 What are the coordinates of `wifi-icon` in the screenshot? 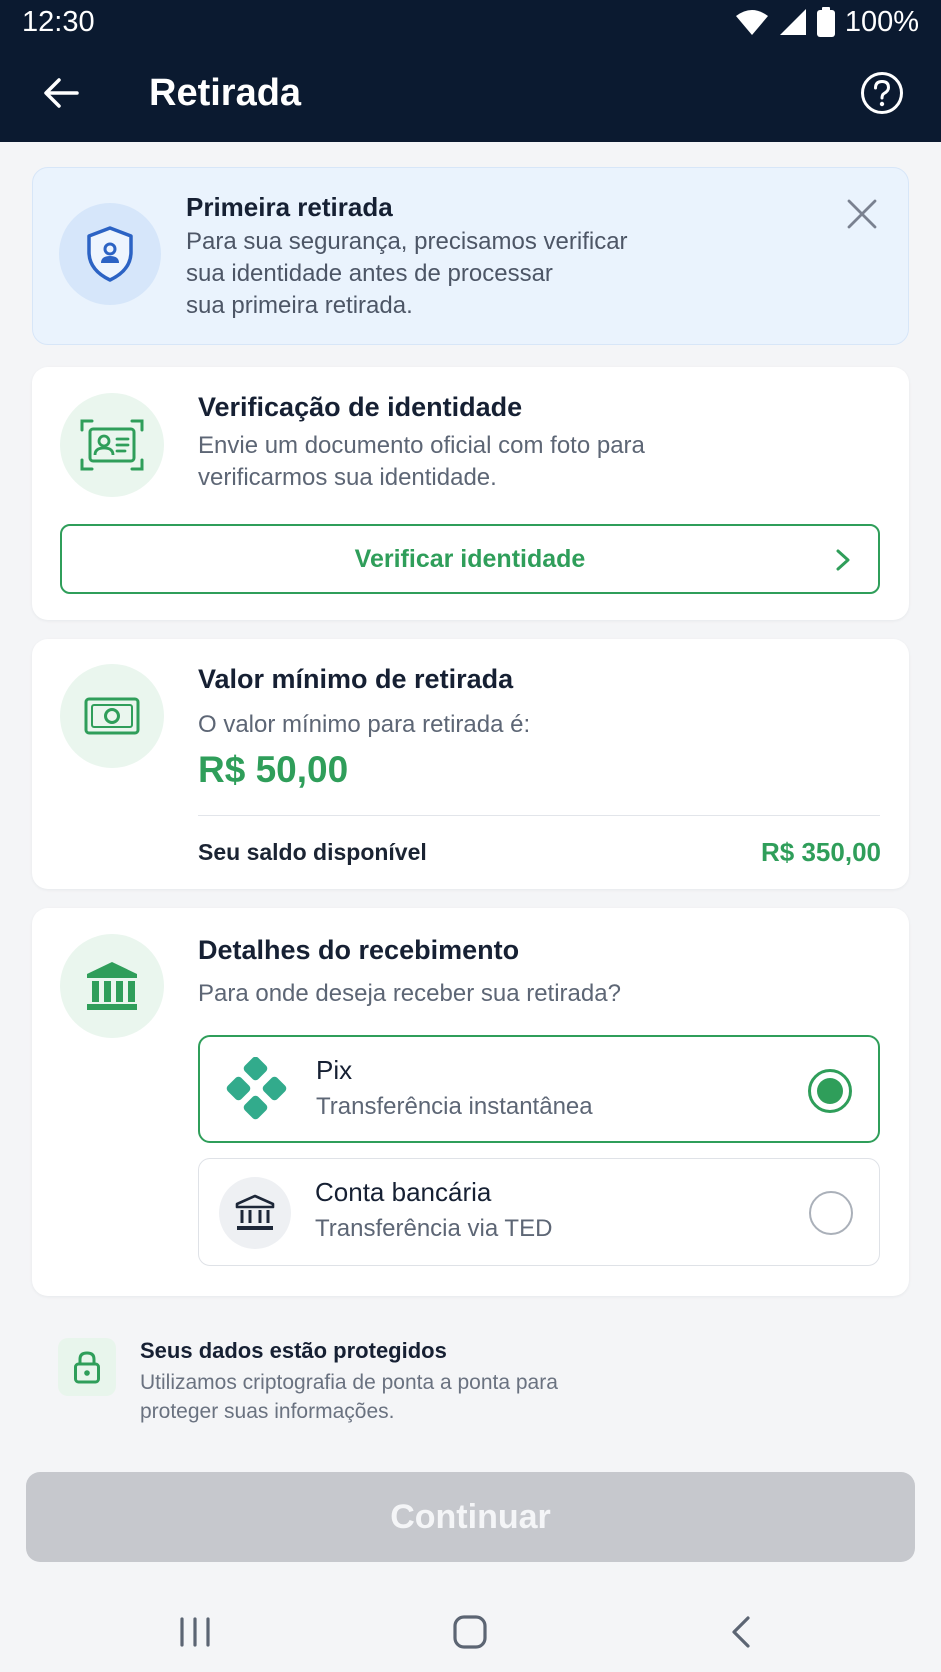 It's located at (751, 22).